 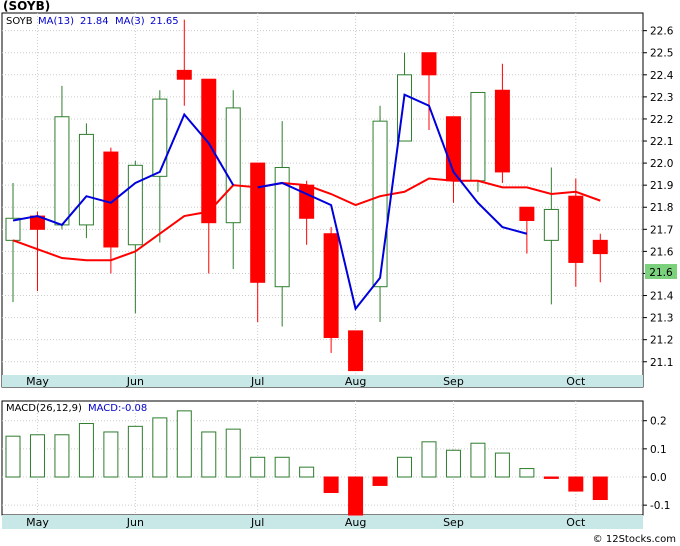 What do you see at coordinates (661, 363) in the screenshot?
I see `price-tick-label: 21.1` at bounding box center [661, 363].